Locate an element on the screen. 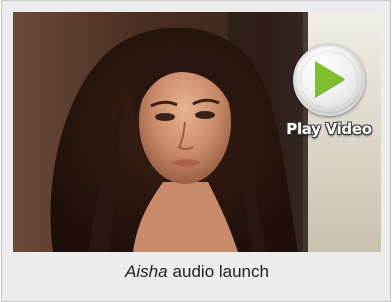  video-caption: Aisha audio launch is located at coordinates (197, 272).